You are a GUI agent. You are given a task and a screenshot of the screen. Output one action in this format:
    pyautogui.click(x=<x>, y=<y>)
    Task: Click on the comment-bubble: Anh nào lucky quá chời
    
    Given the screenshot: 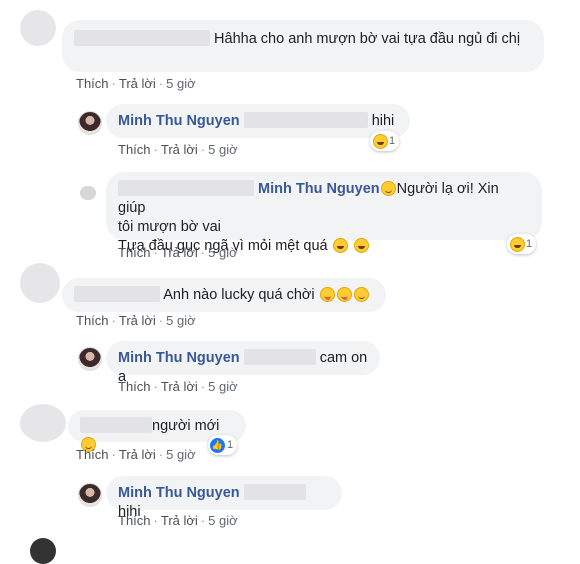 What is the action you would take?
    pyautogui.click(x=224, y=295)
    